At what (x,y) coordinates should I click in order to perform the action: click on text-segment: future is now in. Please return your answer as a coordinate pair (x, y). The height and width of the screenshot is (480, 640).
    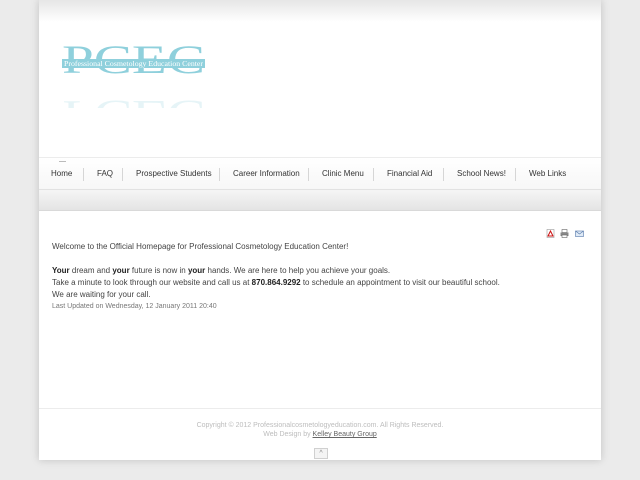
    Looking at the image, I should click on (158, 270).